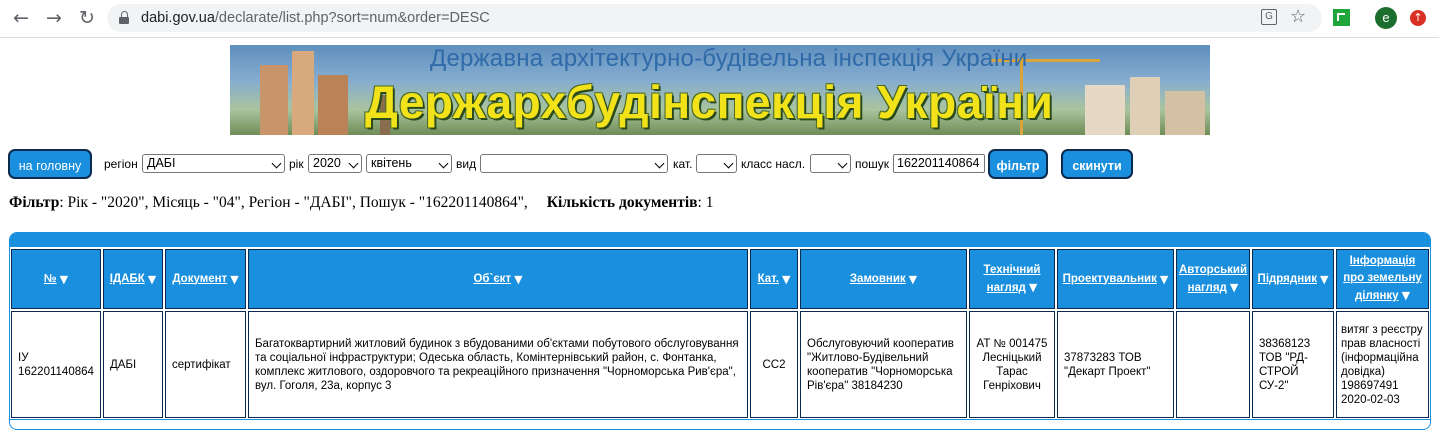  Describe the element at coordinates (872, 164) in the screenshot. I see `search-label: пошук` at that location.